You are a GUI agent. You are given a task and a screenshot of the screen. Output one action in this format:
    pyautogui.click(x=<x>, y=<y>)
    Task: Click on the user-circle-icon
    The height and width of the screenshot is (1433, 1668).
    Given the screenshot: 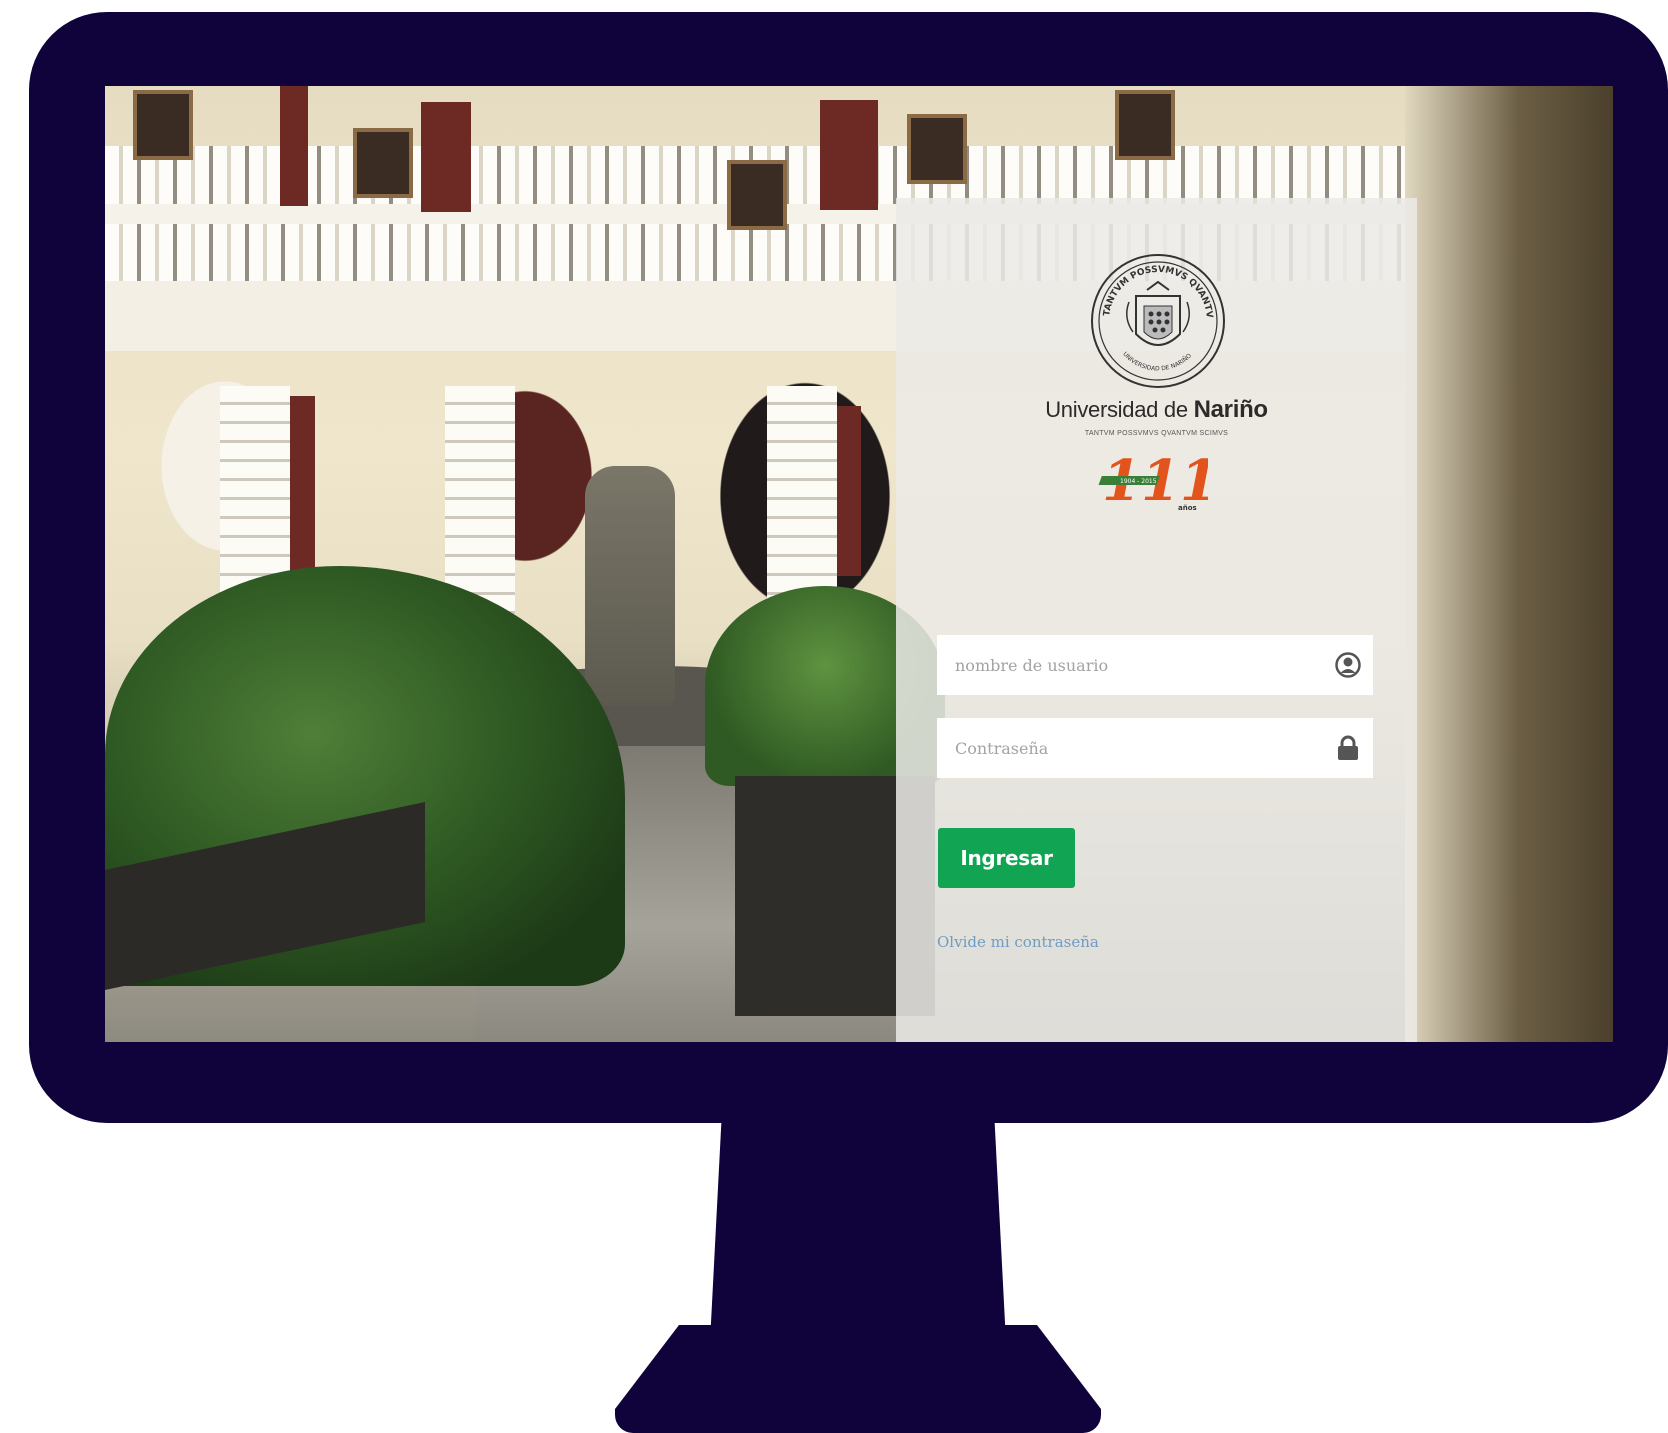 What is the action you would take?
    pyautogui.click(x=1348, y=665)
    